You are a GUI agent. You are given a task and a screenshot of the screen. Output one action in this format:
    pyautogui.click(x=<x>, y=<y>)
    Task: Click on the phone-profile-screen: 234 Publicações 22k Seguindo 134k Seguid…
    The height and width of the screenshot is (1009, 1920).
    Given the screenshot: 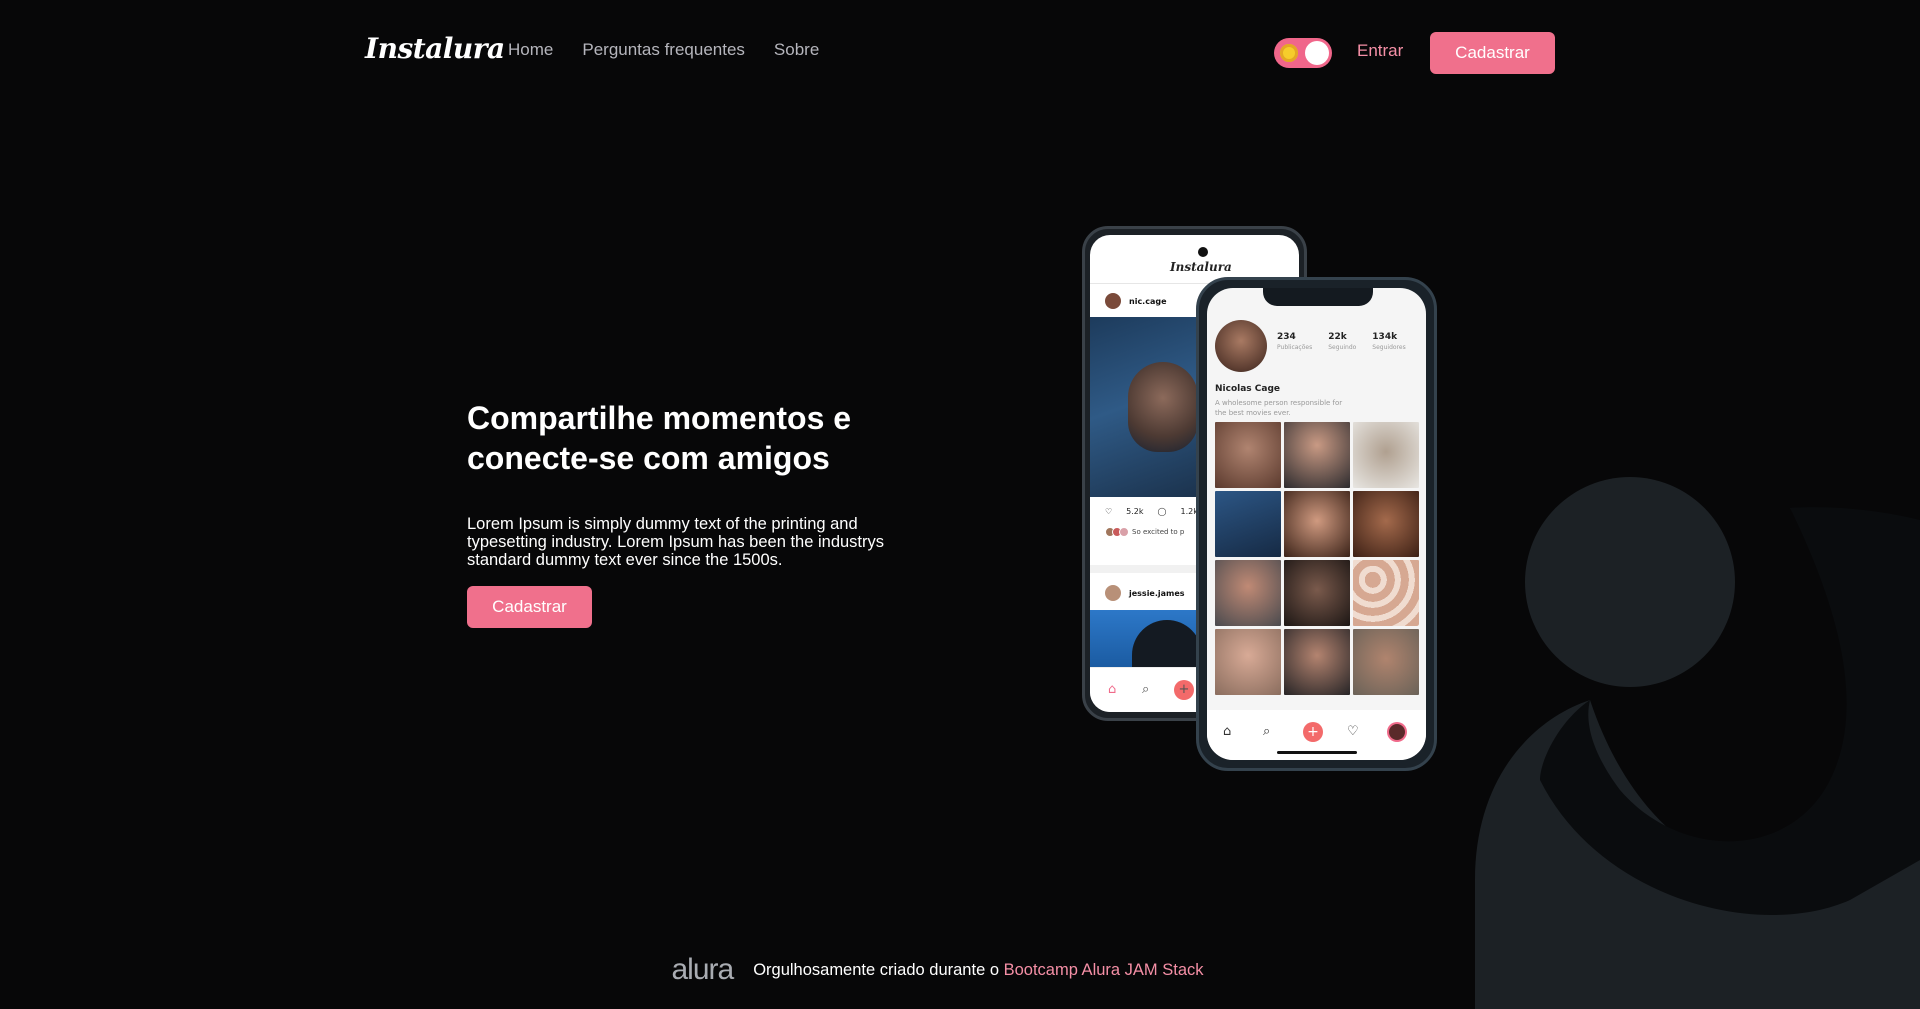 What is the action you would take?
    pyautogui.click(x=1316, y=524)
    